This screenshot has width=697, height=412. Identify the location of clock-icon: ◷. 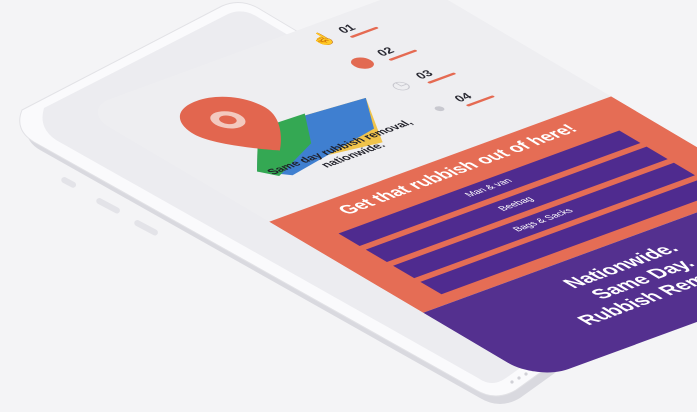
(400, 85).